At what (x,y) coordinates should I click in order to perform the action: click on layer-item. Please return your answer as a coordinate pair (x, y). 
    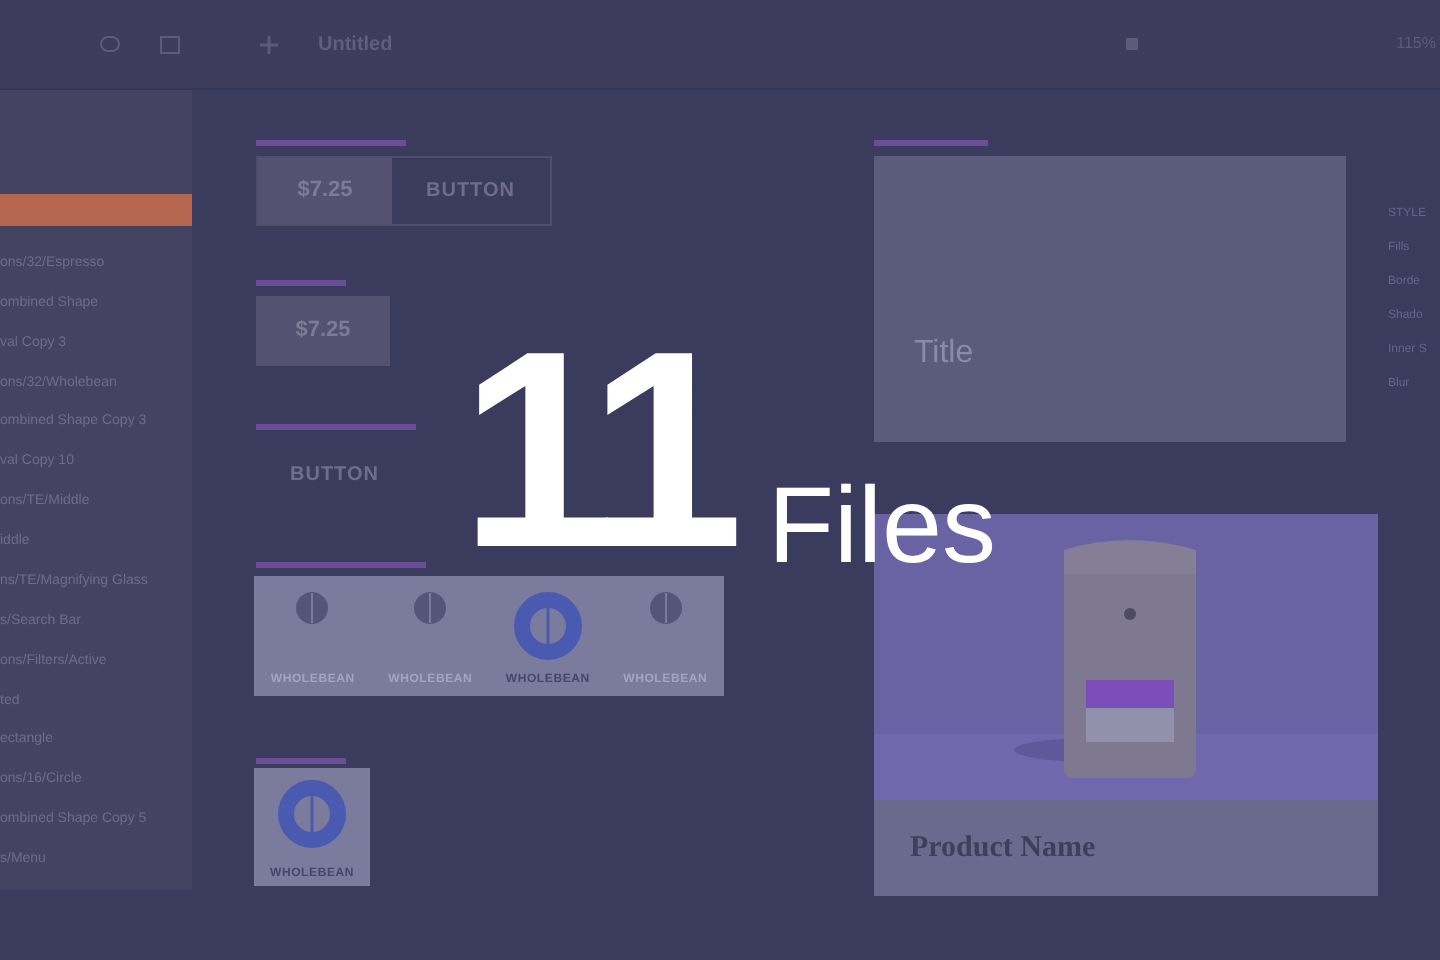
    Looking at the image, I should click on (96, 210).